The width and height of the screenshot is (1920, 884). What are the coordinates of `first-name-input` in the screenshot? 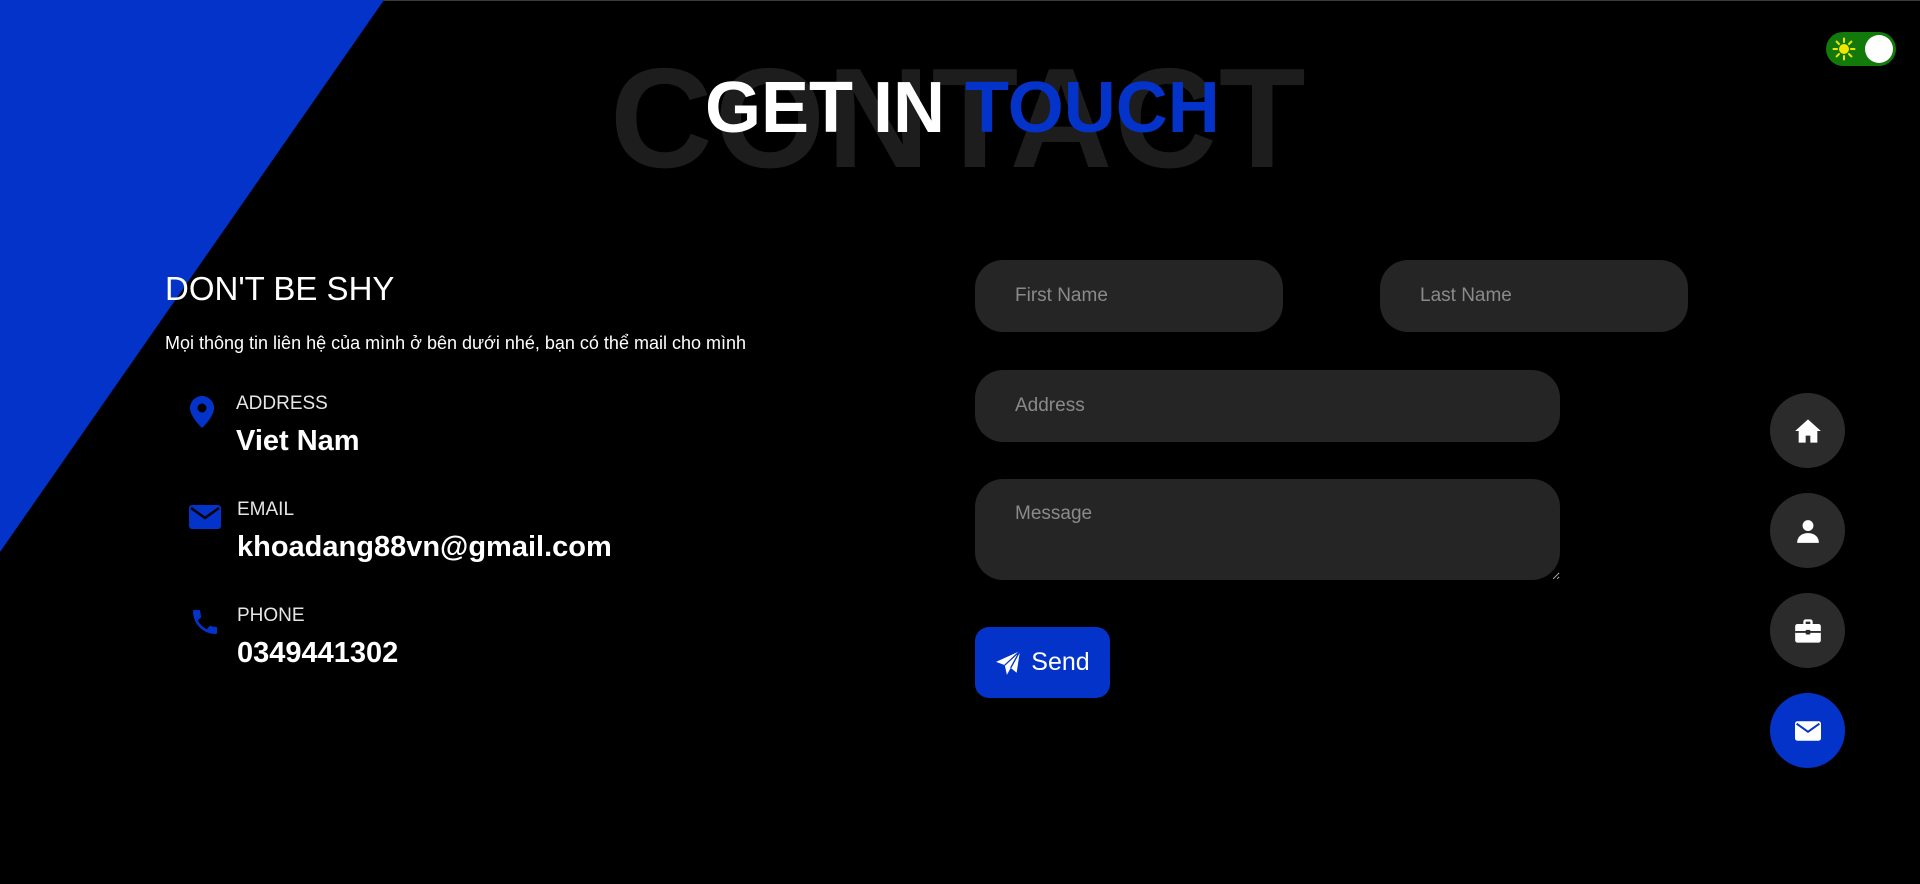 It's located at (1129, 296).